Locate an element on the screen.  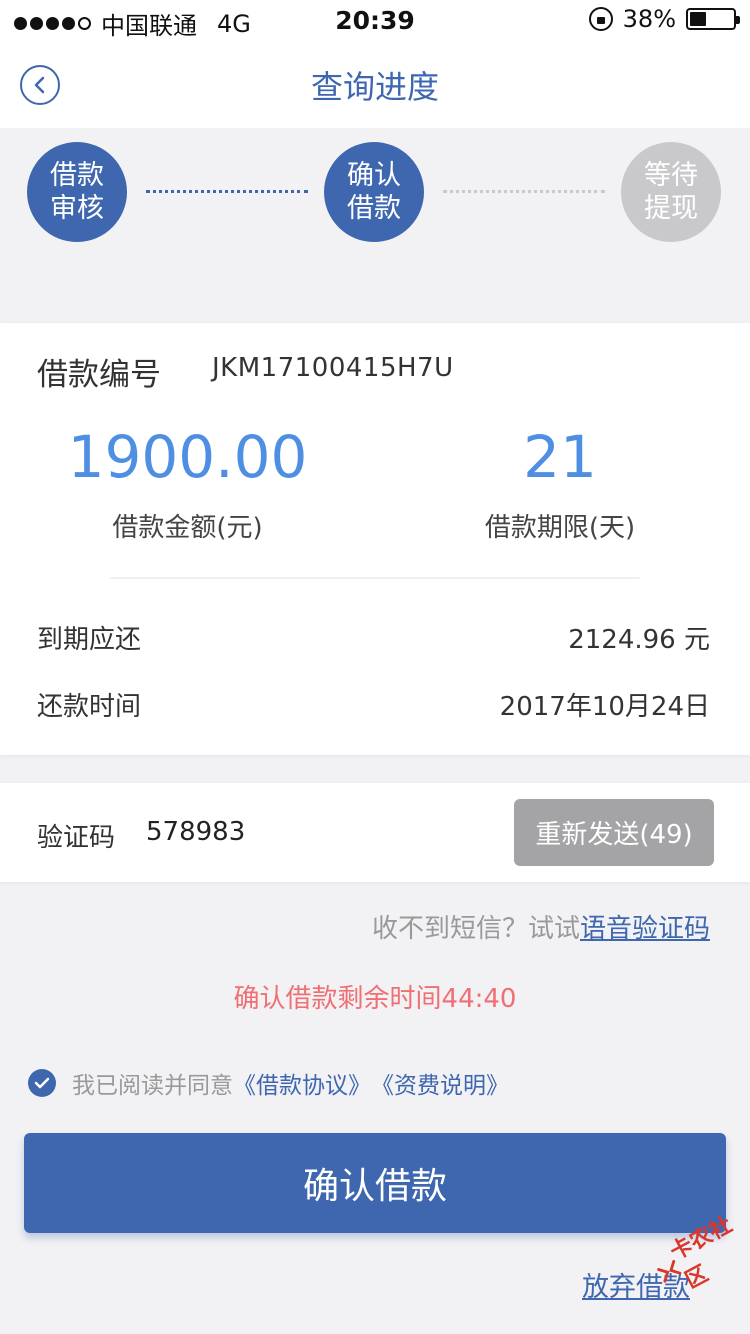
agreement-row: 我已阅读并同意 《借款协议》 《资费说明》 is located at coordinates (268, 1083).